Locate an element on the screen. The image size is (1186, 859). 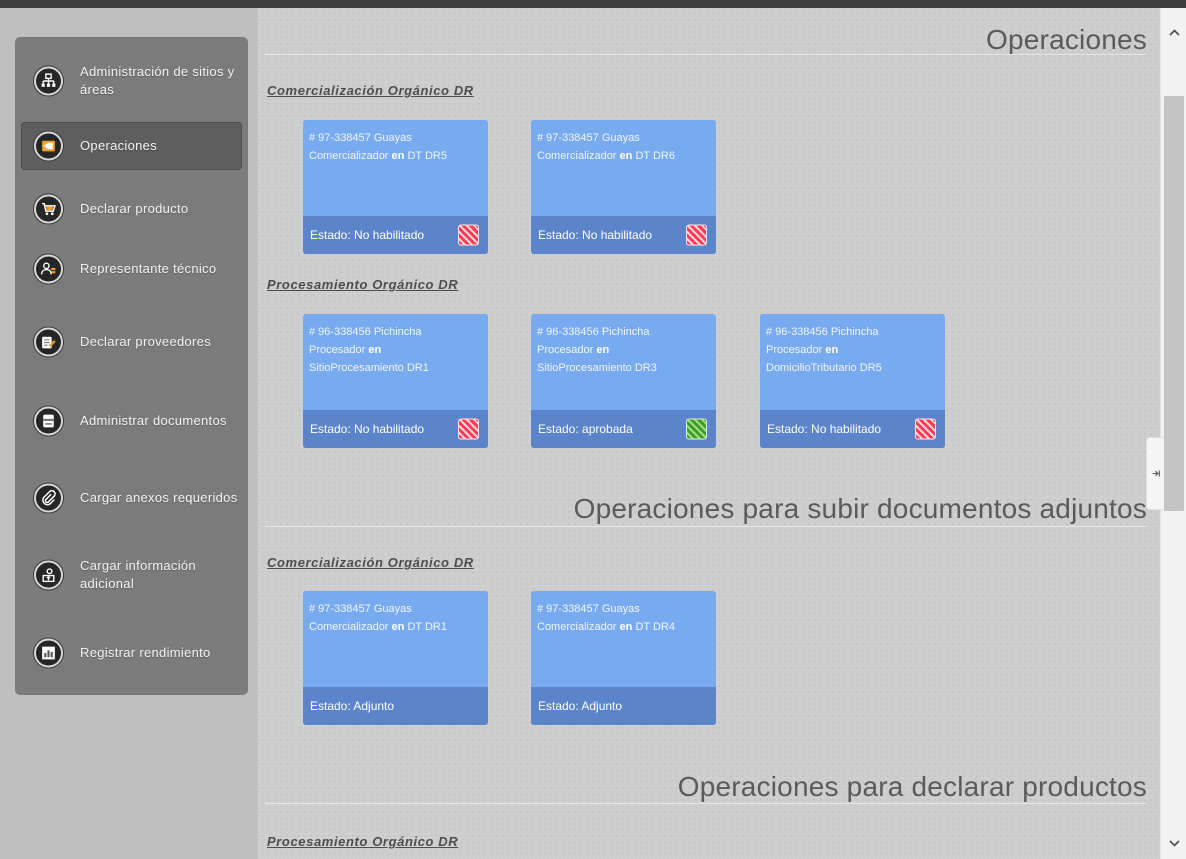
sidebar-item-representante-tecnico: Representante técnico is located at coordinates (131, 269).